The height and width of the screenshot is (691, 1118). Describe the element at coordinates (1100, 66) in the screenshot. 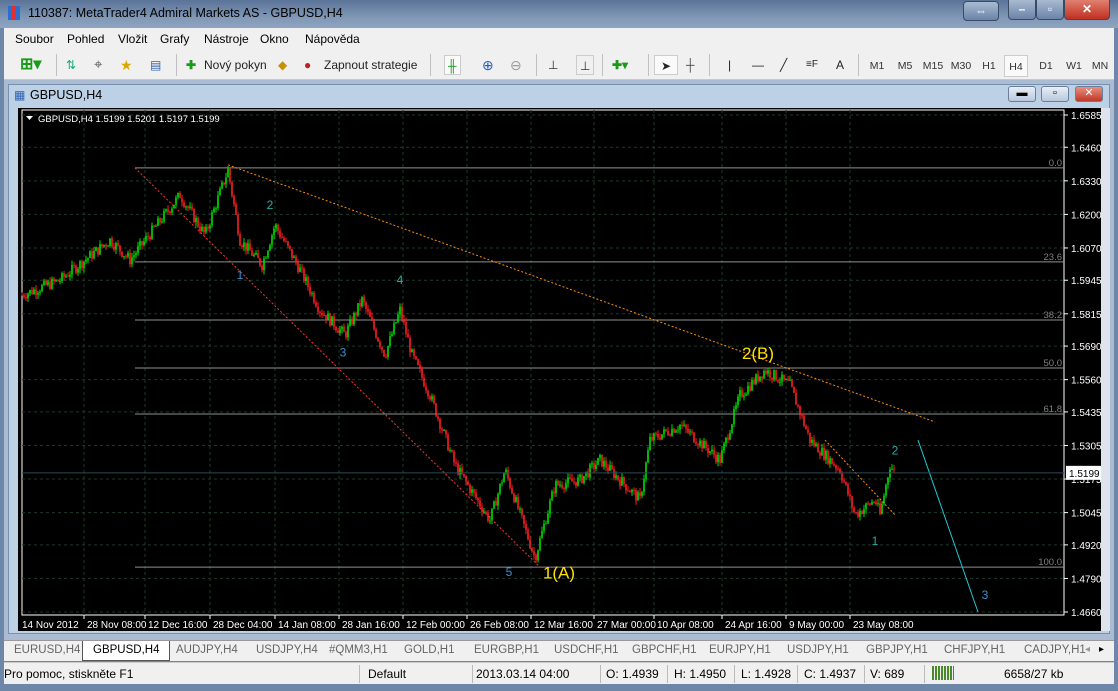

I see `timeframe-mn: MN` at that location.